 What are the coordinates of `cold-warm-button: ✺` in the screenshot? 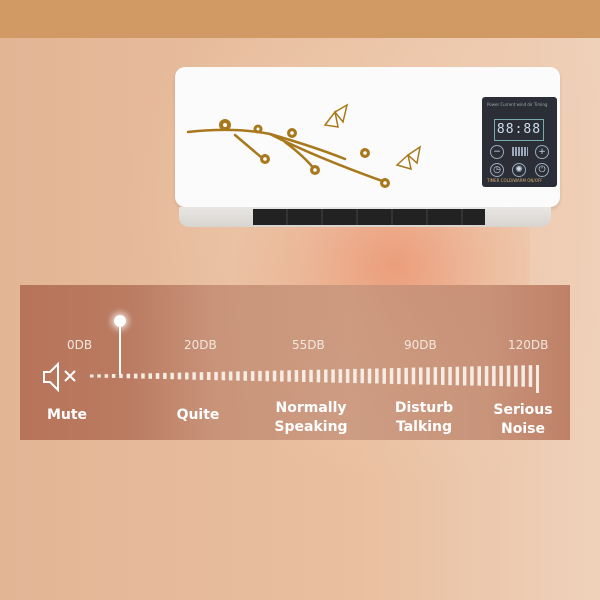 It's located at (519, 170).